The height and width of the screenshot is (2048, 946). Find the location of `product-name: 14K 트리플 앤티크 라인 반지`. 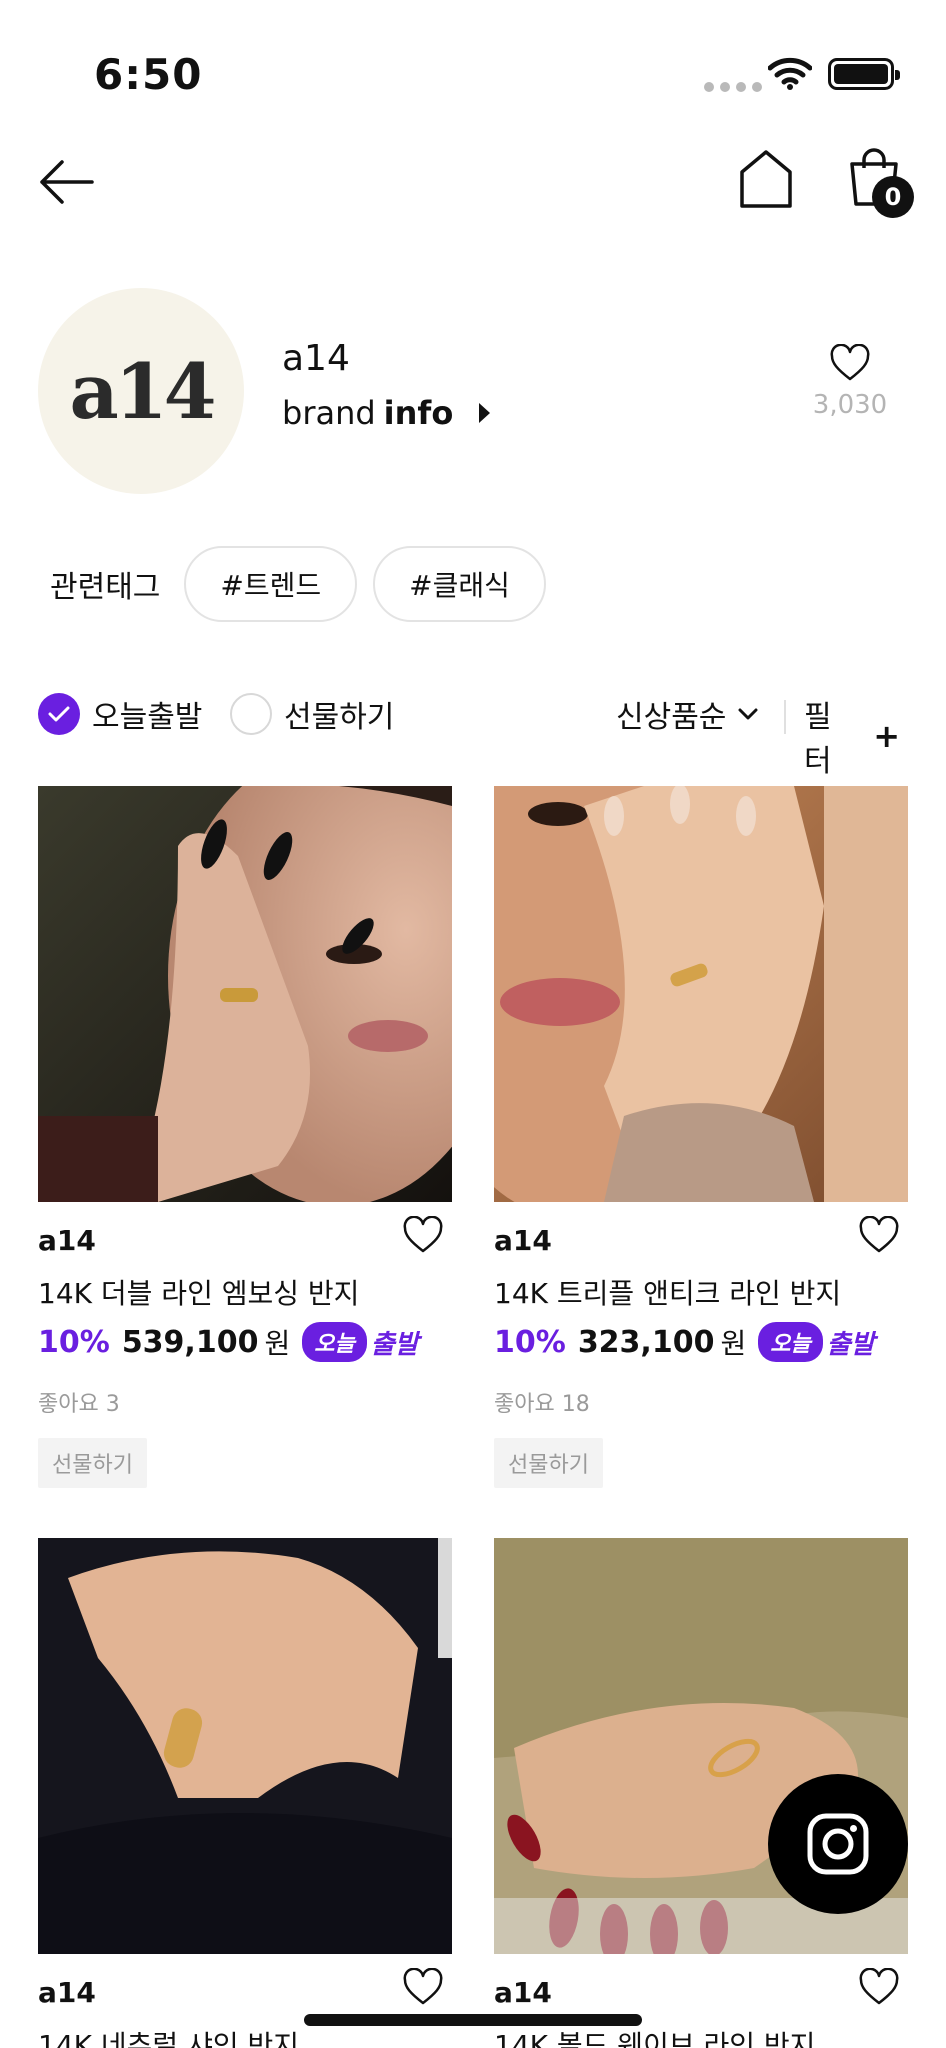

product-name: 14K 트리플 앤티크 라인 반지 is located at coordinates (668, 1293).